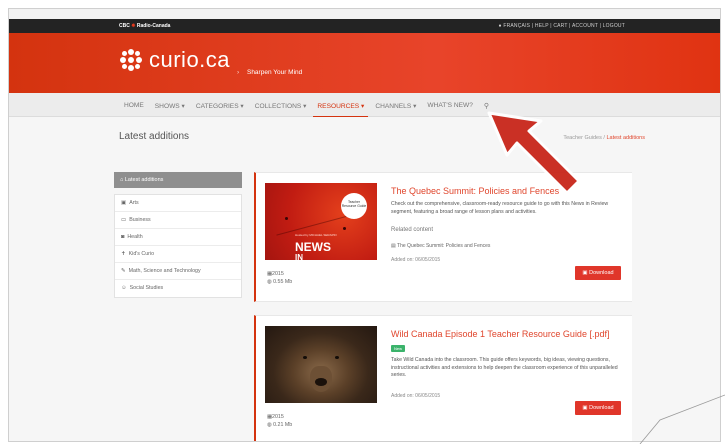  I want to click on nav-resources: RESOURCES ▾, so click(341, 110).